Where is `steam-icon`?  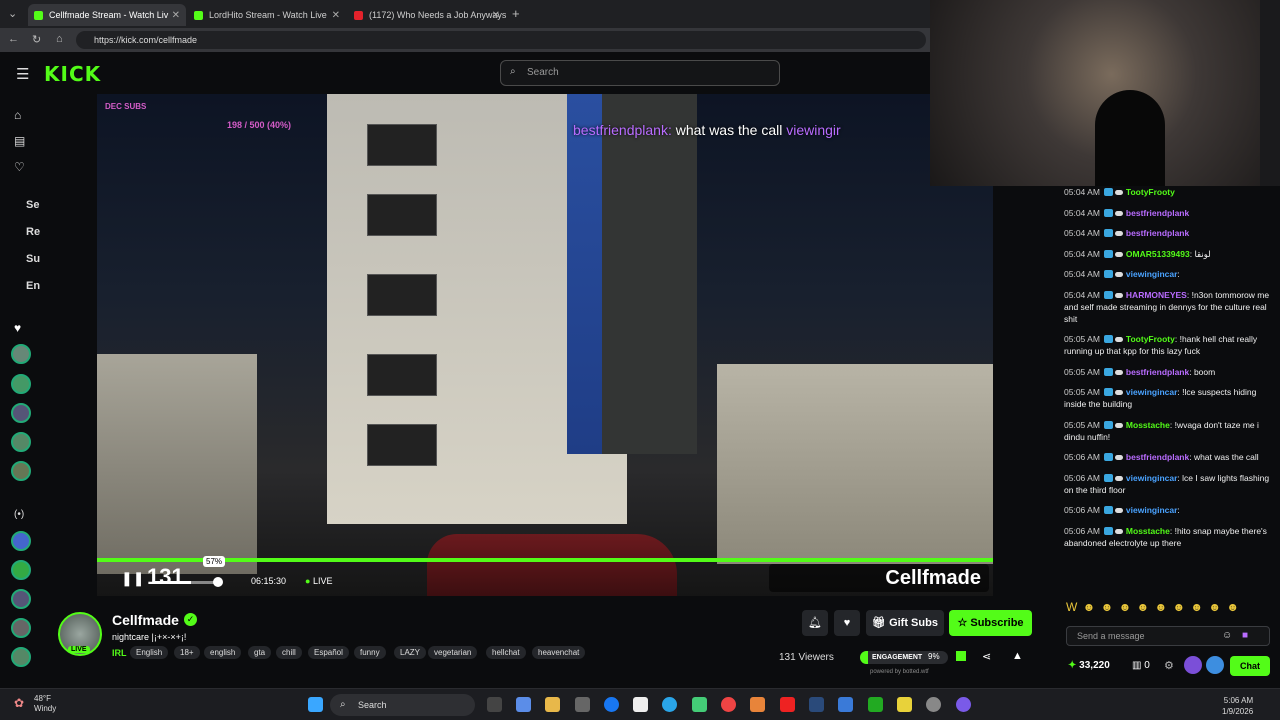
steam-icon is located at coordinates (816, 704).